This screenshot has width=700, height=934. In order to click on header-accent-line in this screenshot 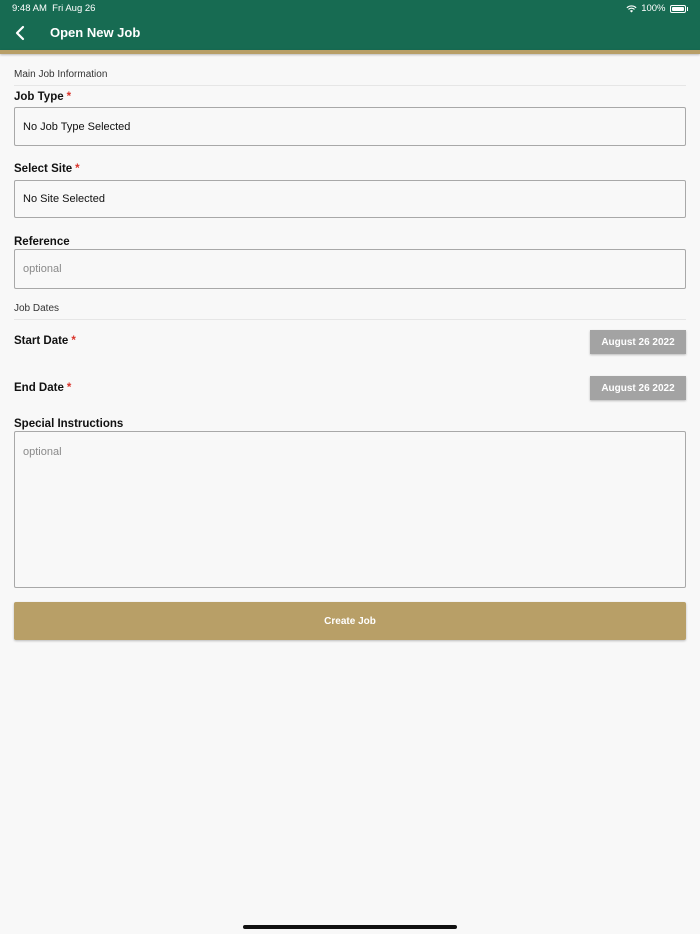, I will do `click(350, 52)`.